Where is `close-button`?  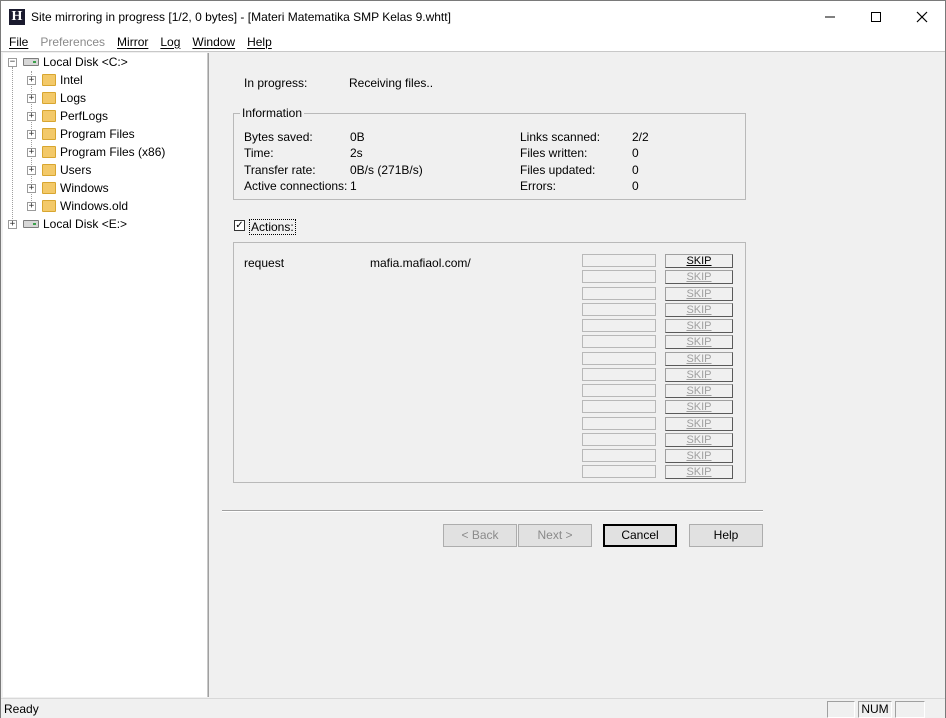 close-button is located at coordinates (922, 16).